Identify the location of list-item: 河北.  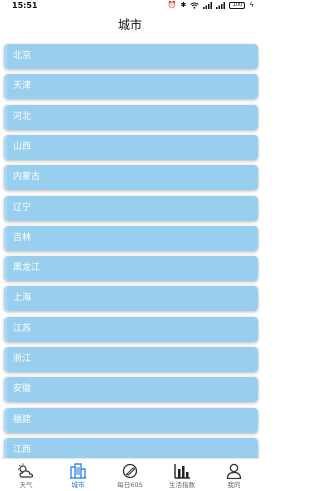
(131, 117).